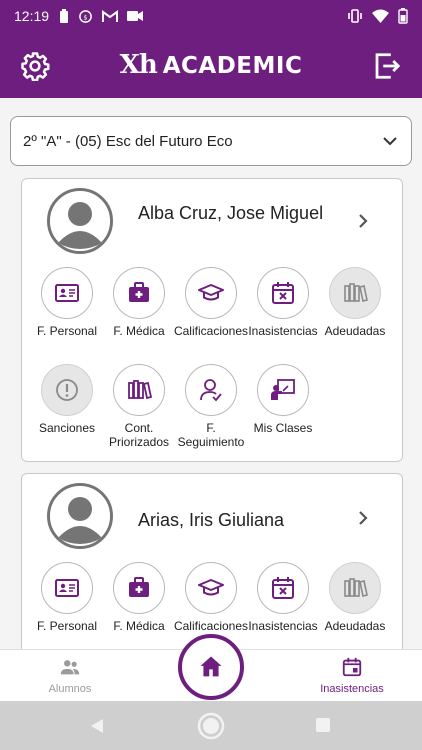 The width and height of the screenshot is (422, 750). I want to click on home-icon, so click(211, 666).